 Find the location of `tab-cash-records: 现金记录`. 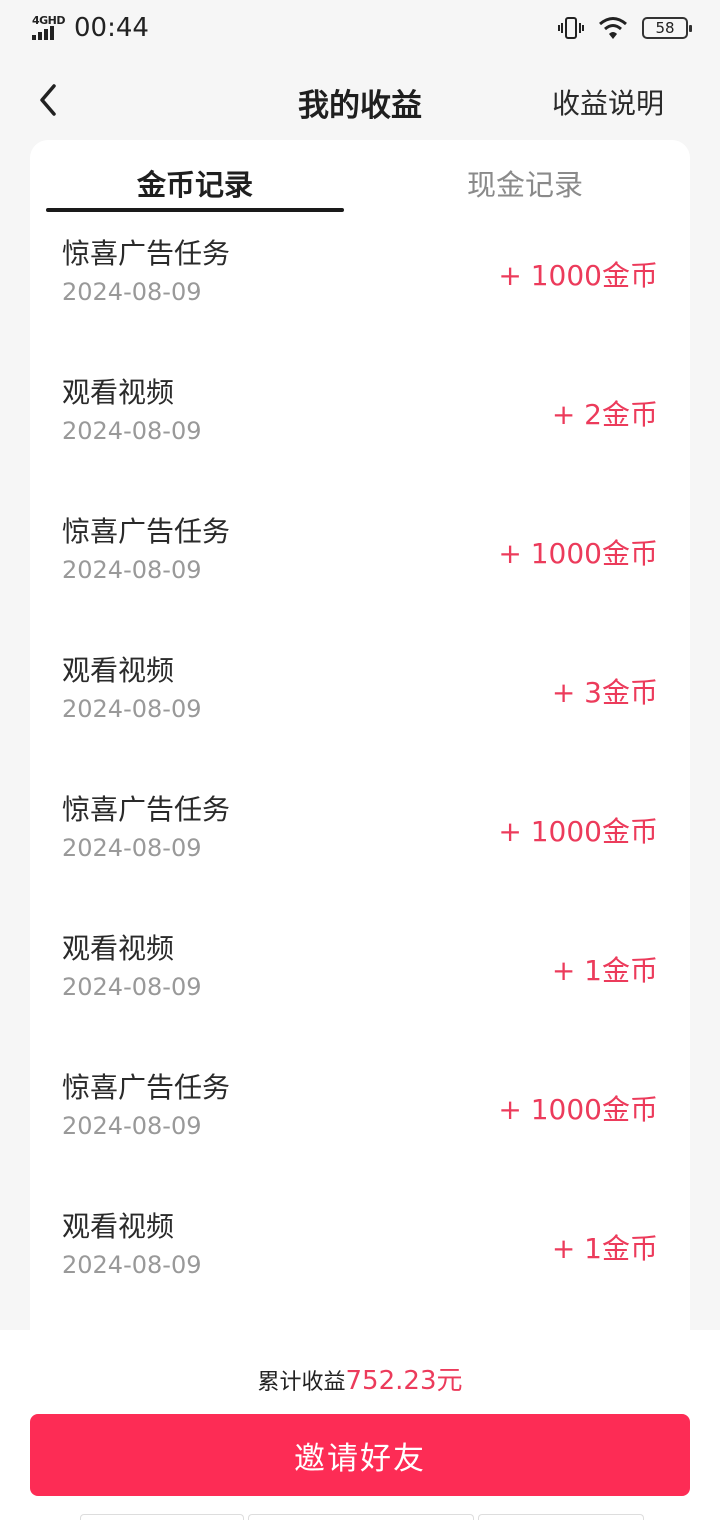

tab-cash-records: 现金记录 is located at coordinates (525, 177).